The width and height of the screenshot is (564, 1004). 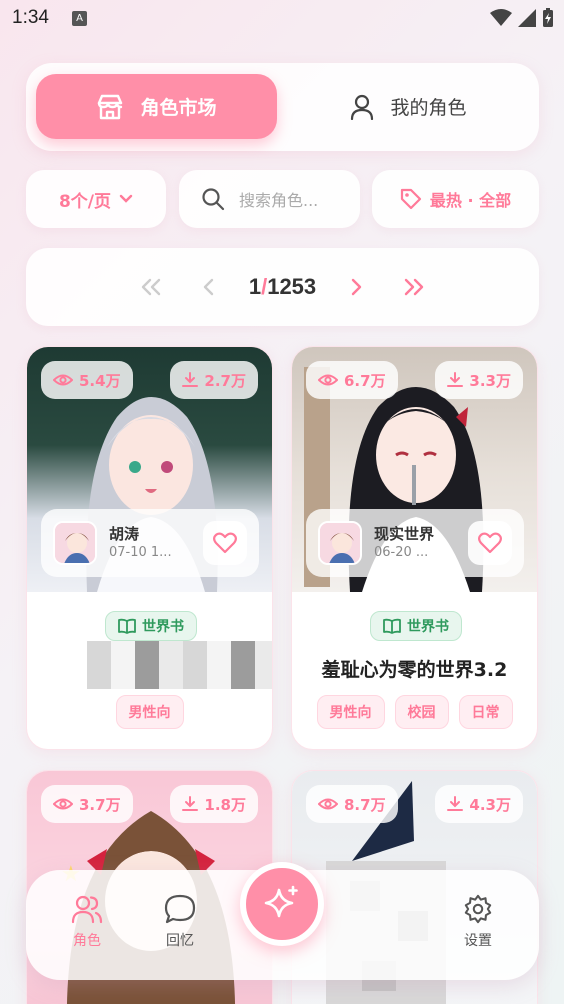 I want to click on pagination: 1/1253, so click(x=282, y=287).